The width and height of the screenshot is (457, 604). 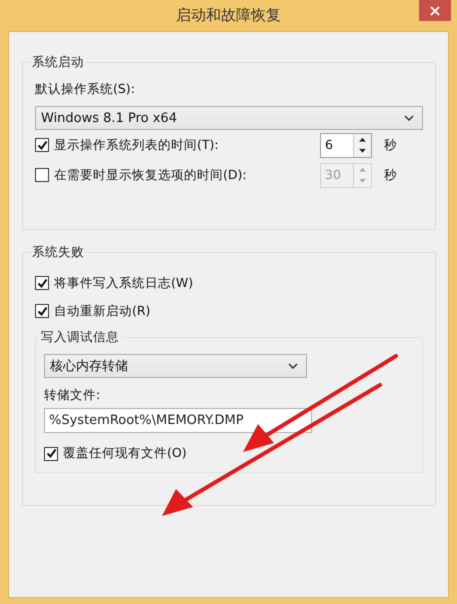 What do you see at coordinates (178, 420) in the screenshot?
I see `dump-file-field: %SystemRoot%\MEMORY.DMP` at bounding box center [178, 420].